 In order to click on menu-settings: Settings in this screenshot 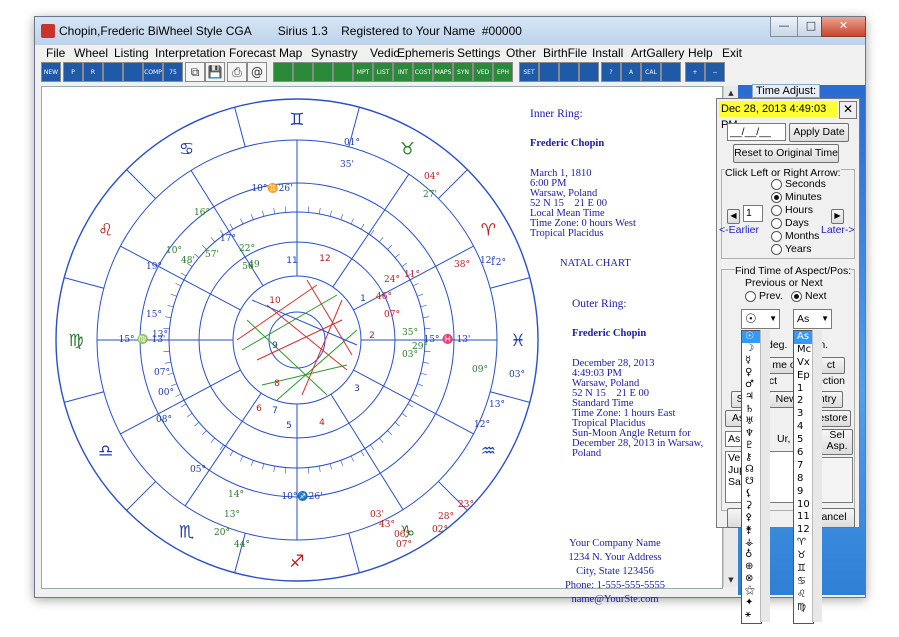, I will do `click(478, 53)`.